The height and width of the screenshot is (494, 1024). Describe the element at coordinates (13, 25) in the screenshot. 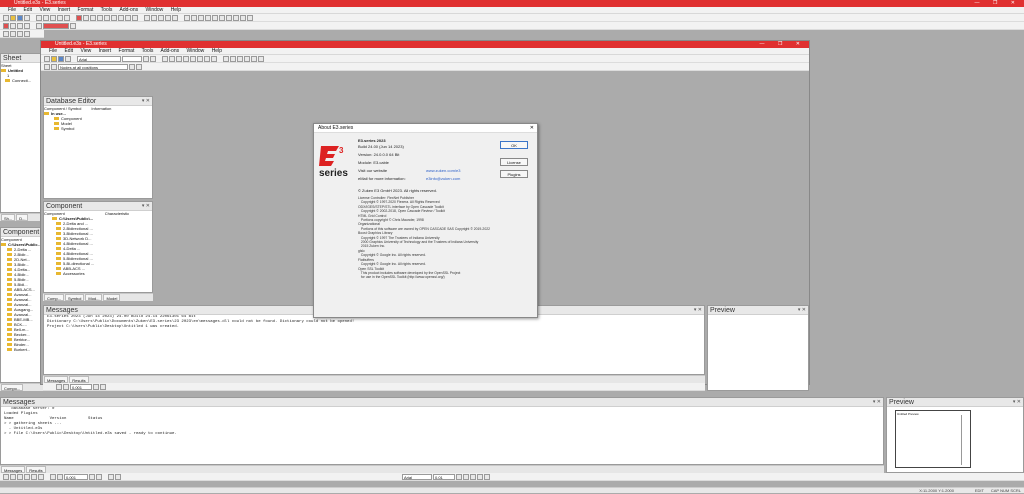

I see `align-icon` at that location.